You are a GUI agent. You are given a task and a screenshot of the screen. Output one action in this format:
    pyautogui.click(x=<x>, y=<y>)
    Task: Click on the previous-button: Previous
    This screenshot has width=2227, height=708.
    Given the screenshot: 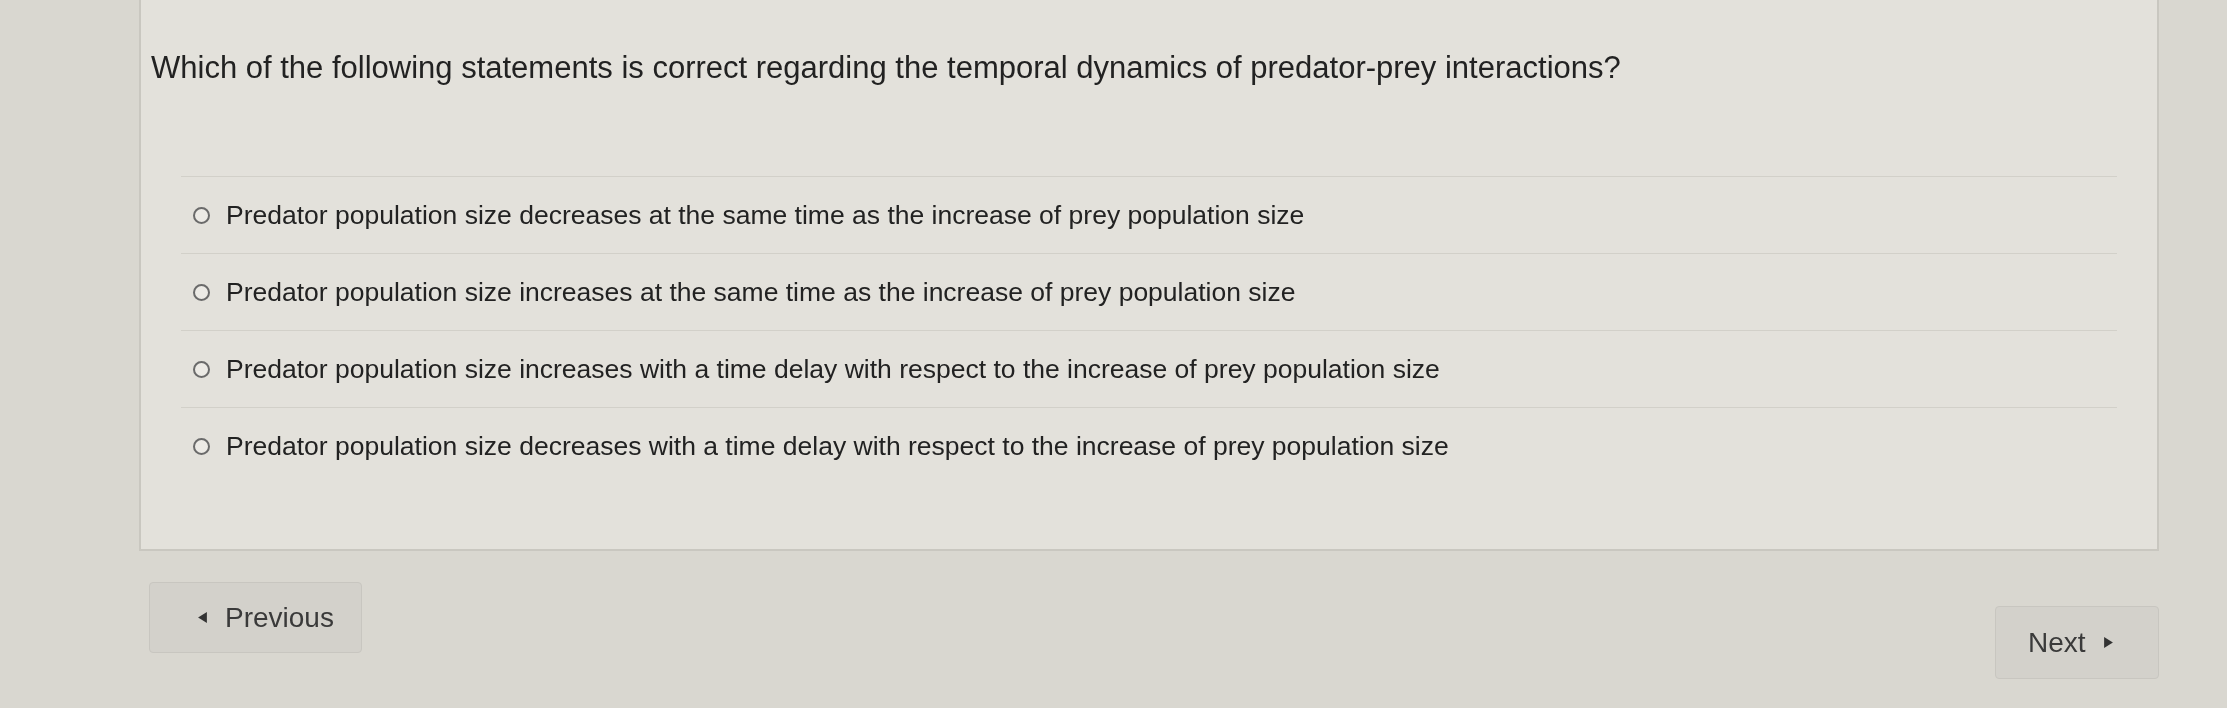 What is the action you would take?
    pyautogui.click(x=255, y=617)
    